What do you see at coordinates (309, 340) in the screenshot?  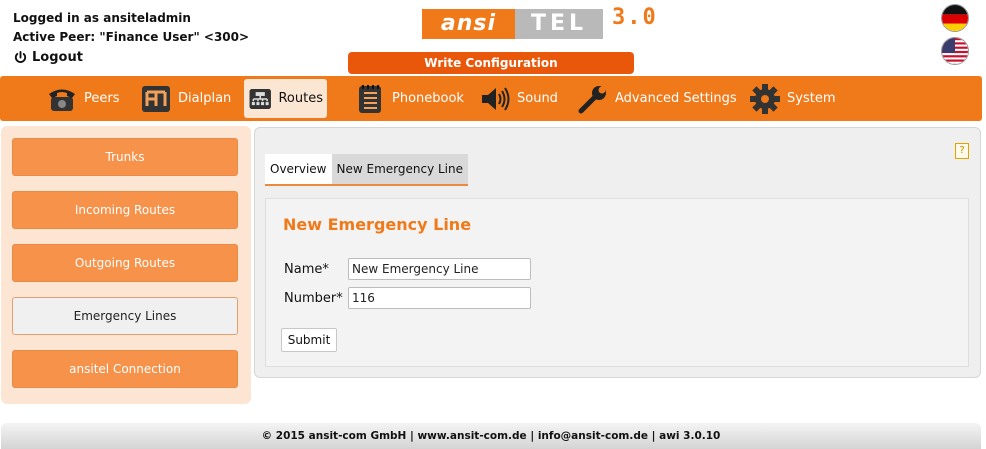 I see `submit-button: Submit` at bounding box center [309, 340].